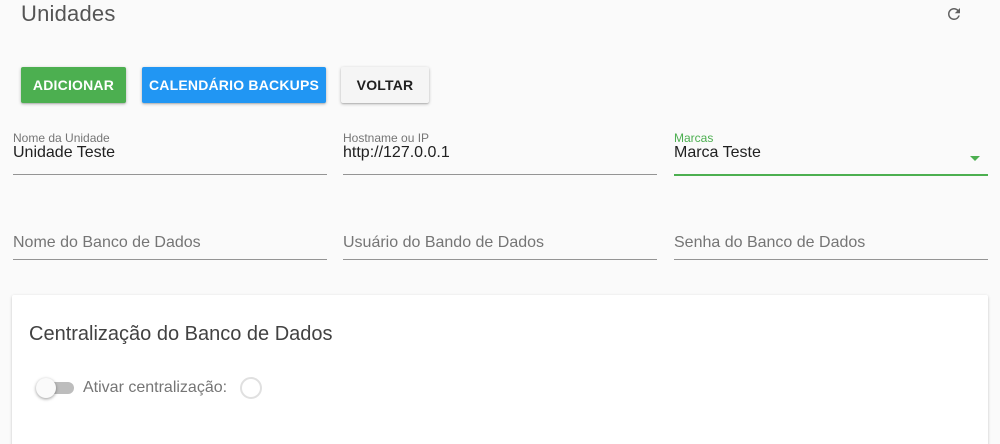  I want to click on centralization-toggle, so click(55, 388).